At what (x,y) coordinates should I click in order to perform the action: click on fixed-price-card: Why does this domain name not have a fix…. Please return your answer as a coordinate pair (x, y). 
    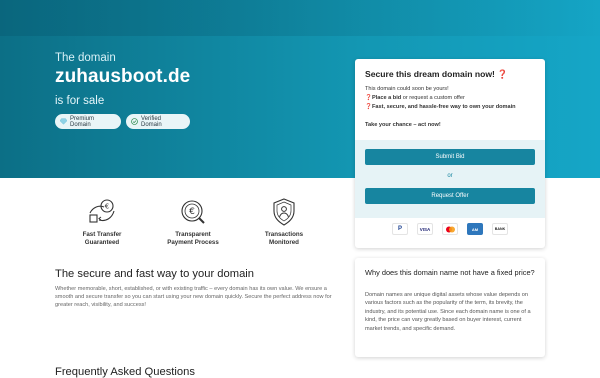
    Looking at the image, I should click on (450, 307).